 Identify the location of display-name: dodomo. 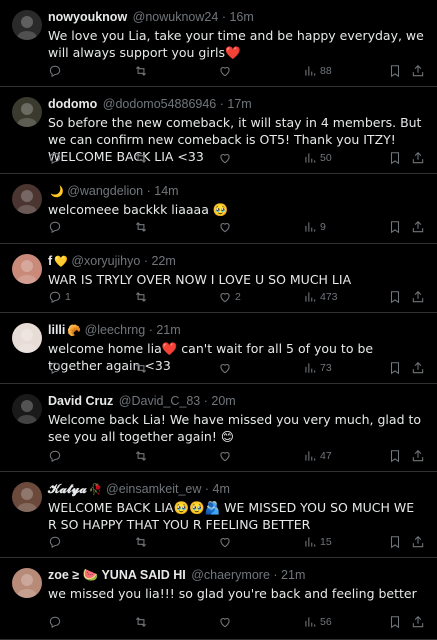
(72, 104).